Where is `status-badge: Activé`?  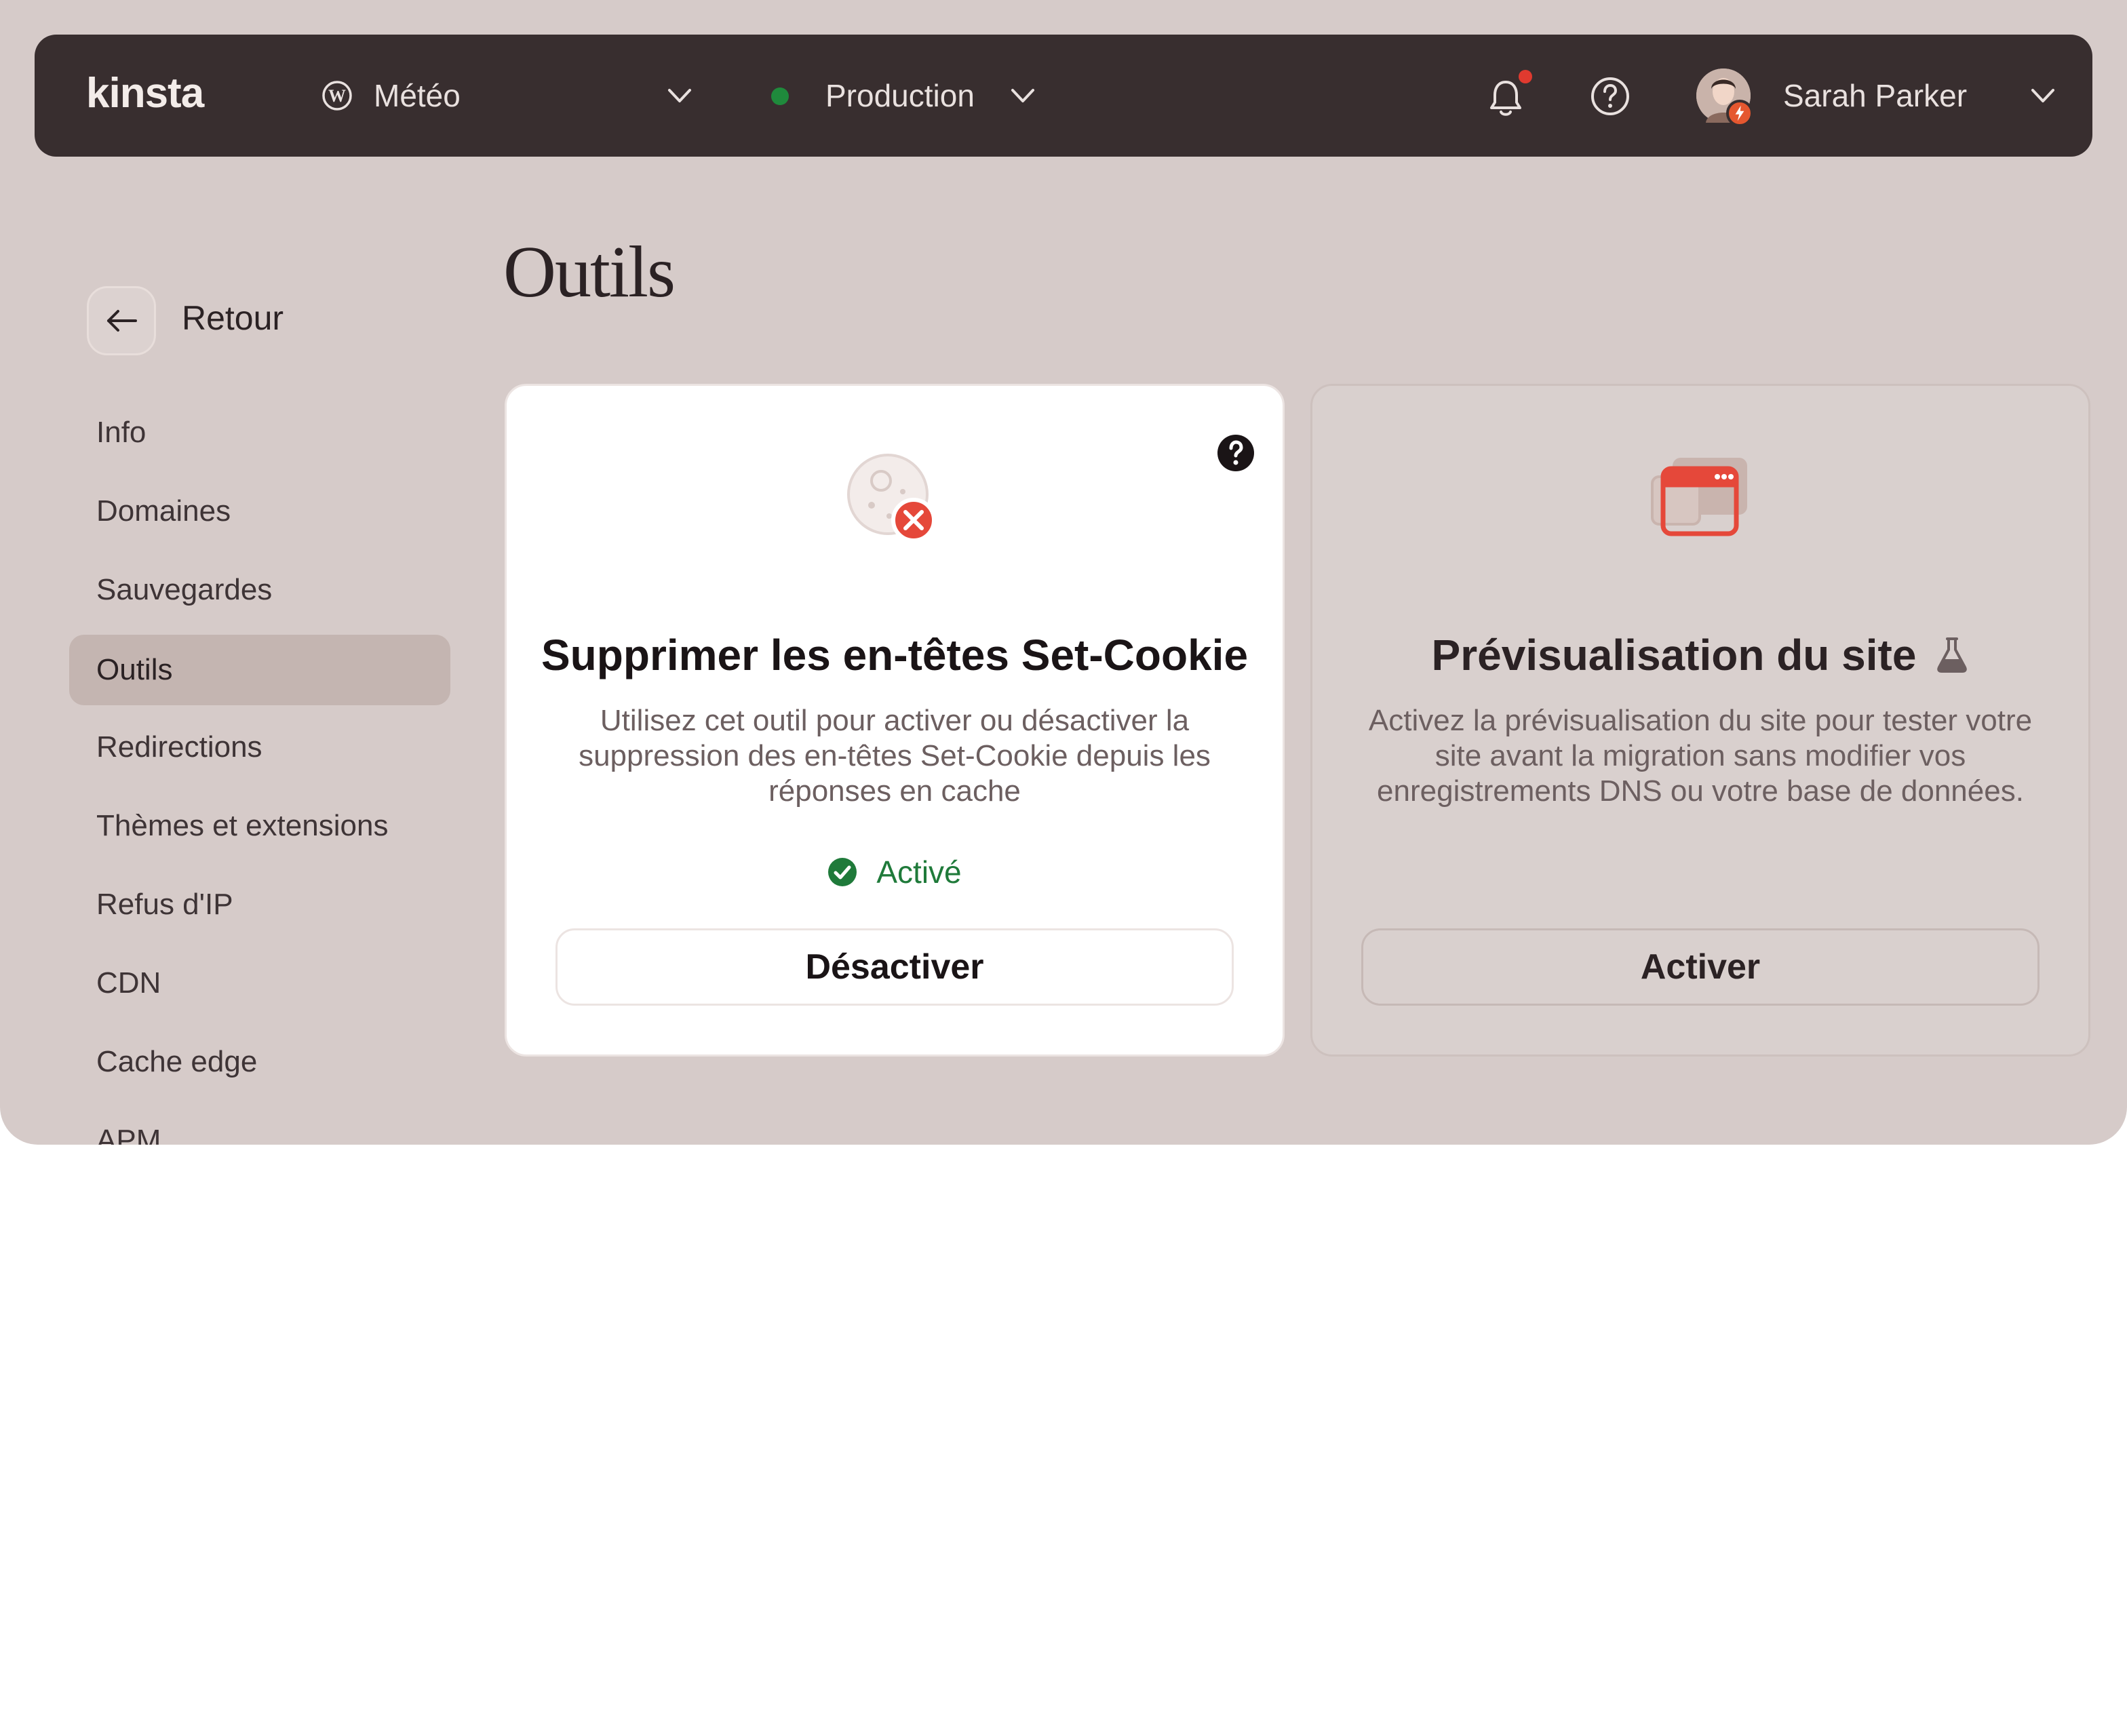 status-badge: Activé is located at coordinates (895, 872).